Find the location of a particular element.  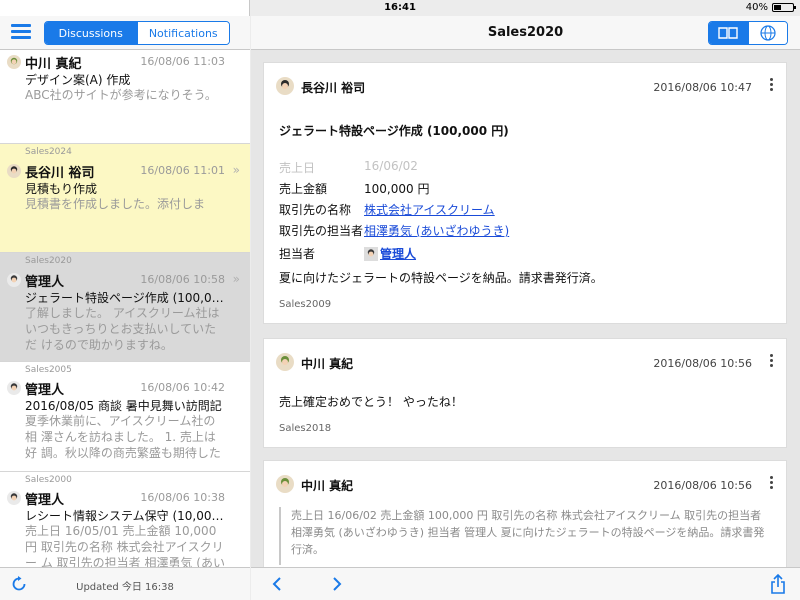

post-group: Sales2018 is located at coordinates (305, 428).